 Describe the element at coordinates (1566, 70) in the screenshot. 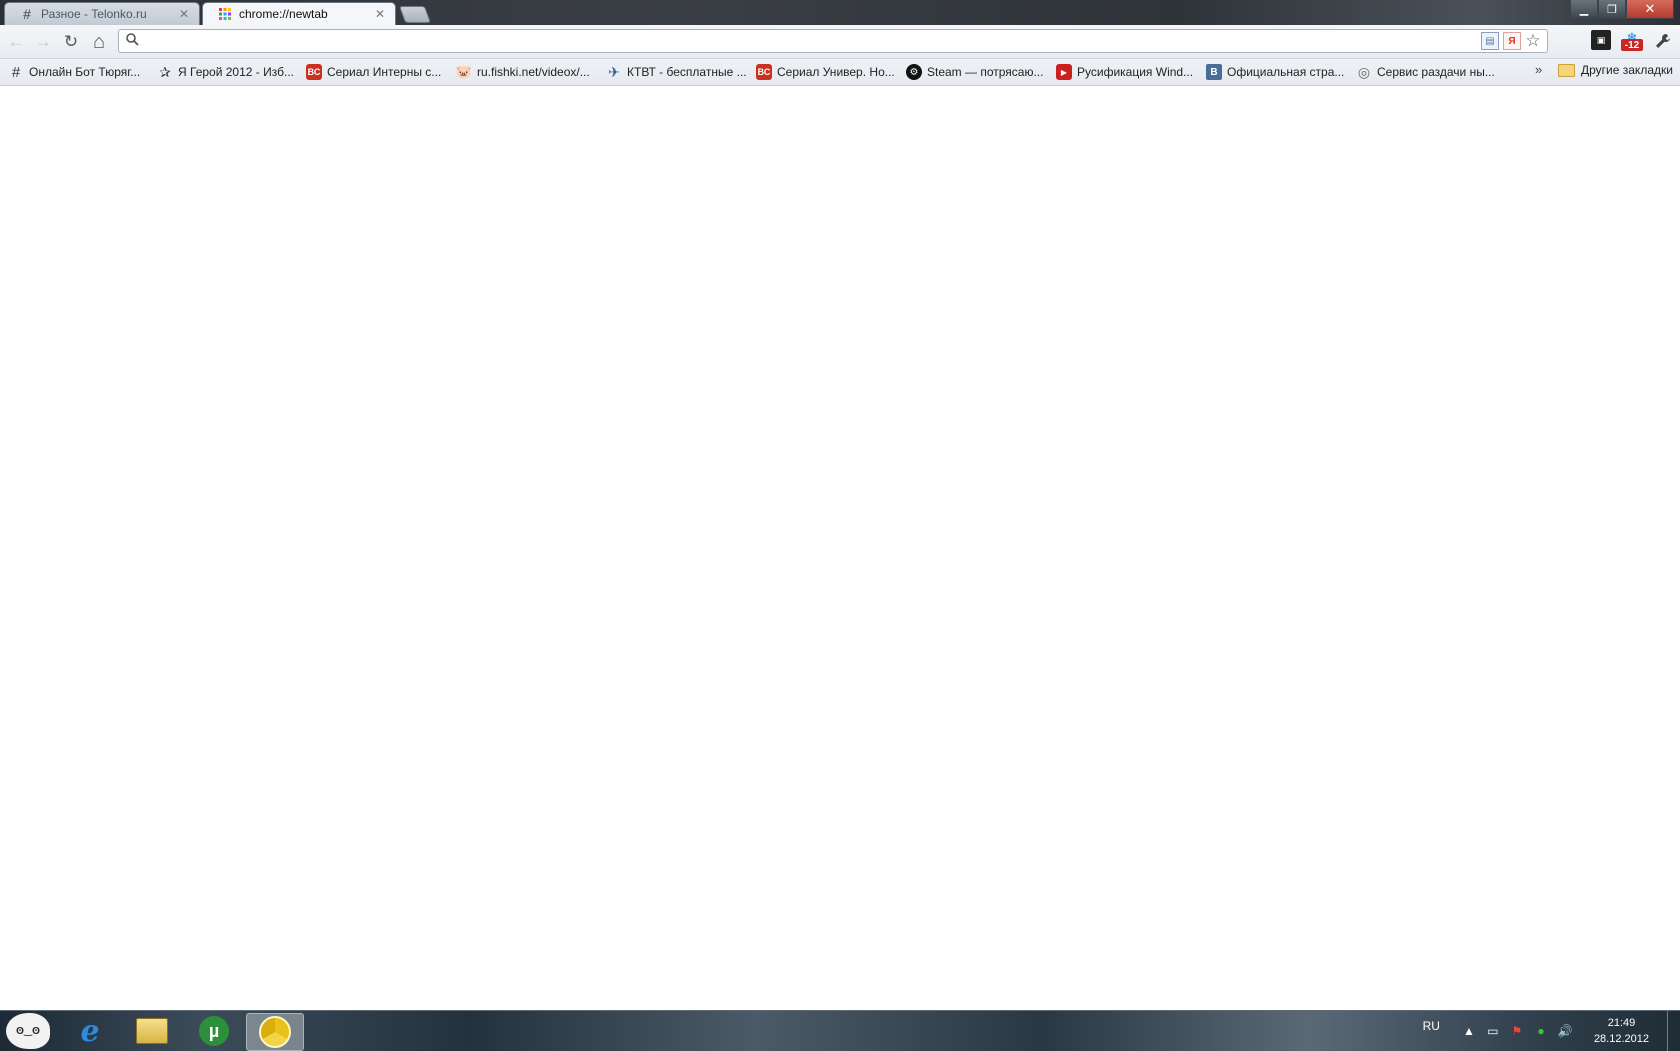

I see `folder-icon` at that location.